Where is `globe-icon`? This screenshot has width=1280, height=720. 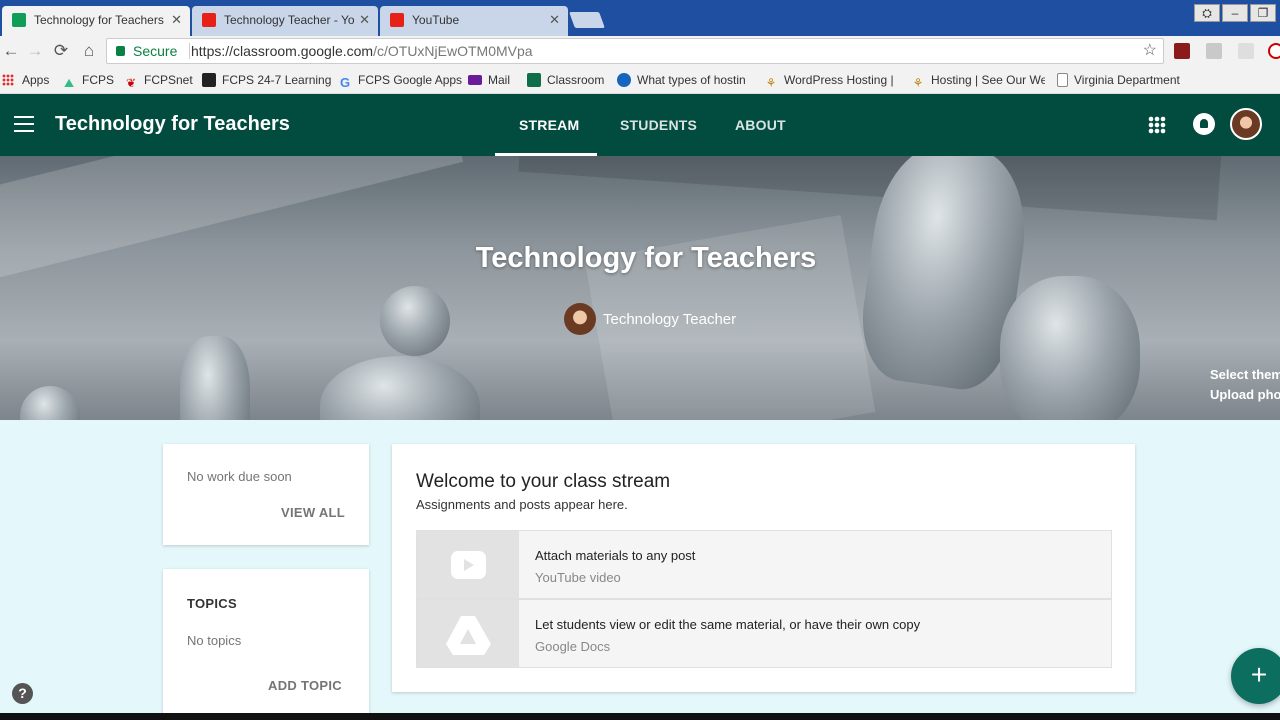 globe-icon is located at coordinates (624, 80).